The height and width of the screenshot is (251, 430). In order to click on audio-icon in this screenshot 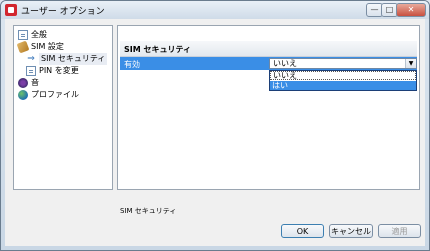, I will do `click(23, 83)`.